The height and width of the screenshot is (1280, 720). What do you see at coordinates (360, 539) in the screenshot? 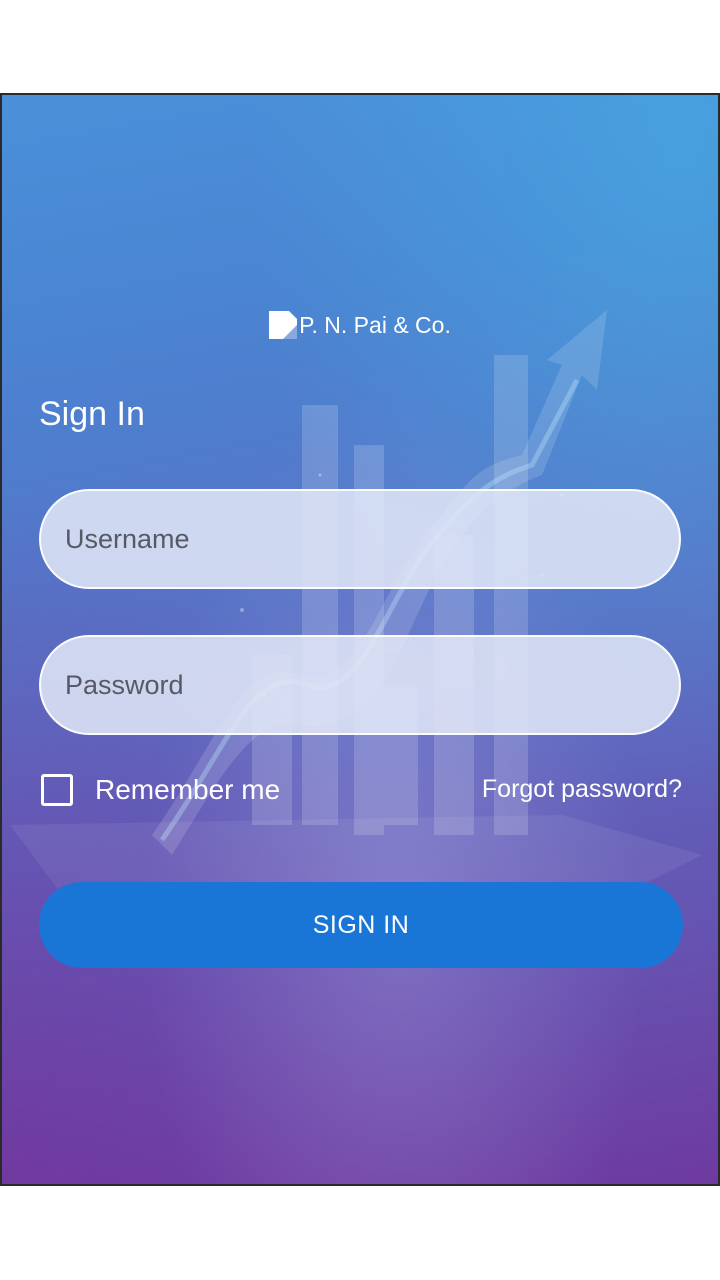
I see `username-input` at bounding box center [360, 539].